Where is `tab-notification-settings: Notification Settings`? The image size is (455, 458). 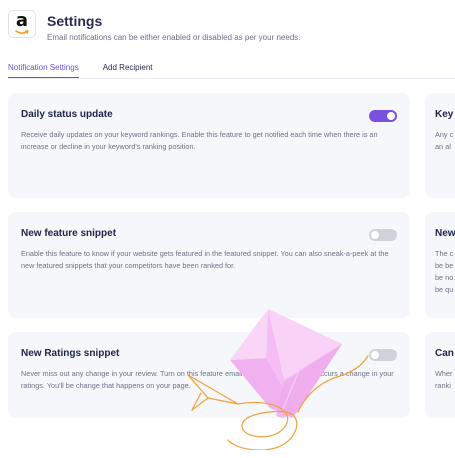
tab-notification-settings: Notification Settings is located at coordinates (43, 70).